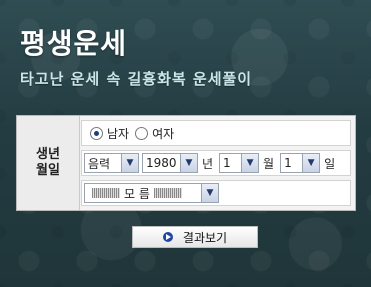 This screenshot has height=287, width=371. Describe the element at coordinates (205, 237) in the screenshot. I see `view-result-label: 결과보기` at that location.